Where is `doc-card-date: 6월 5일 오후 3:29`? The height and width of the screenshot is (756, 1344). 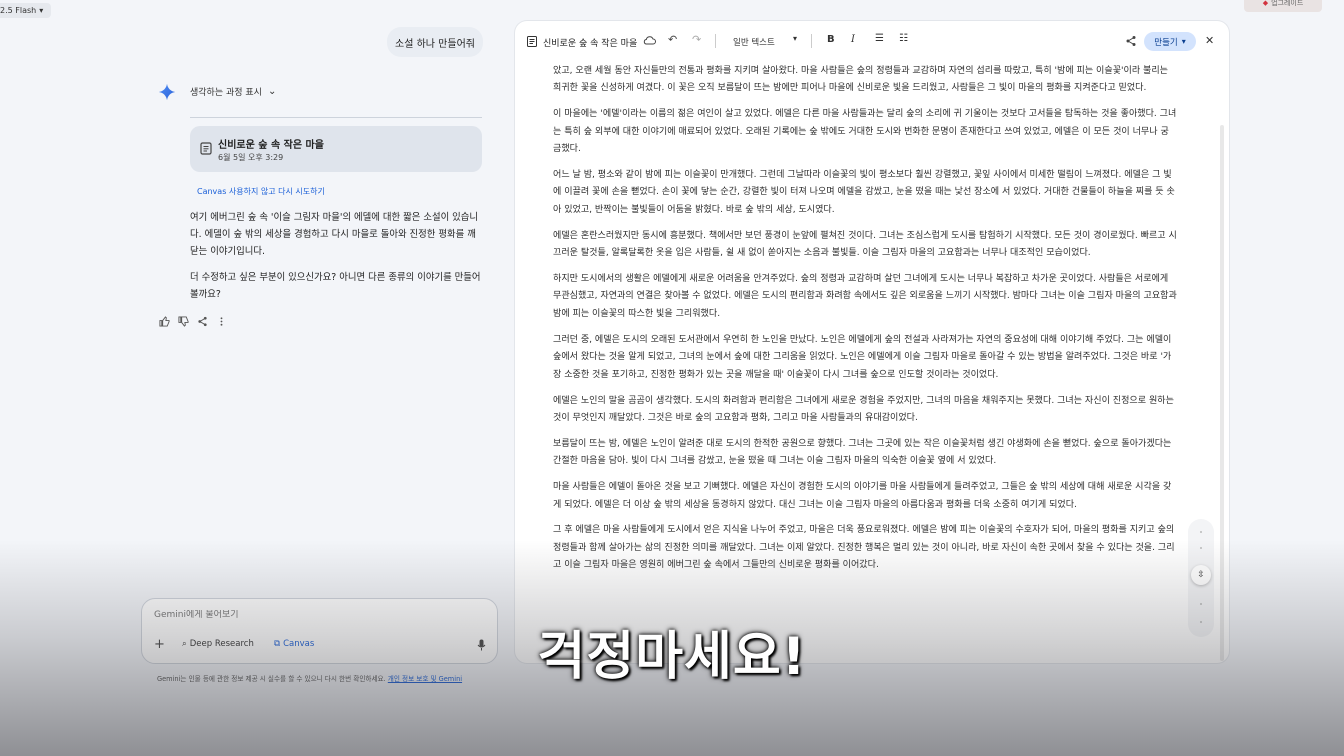 doc-card-date: 6월 5일 오후 3:29 is located at coordinates (251, 157).